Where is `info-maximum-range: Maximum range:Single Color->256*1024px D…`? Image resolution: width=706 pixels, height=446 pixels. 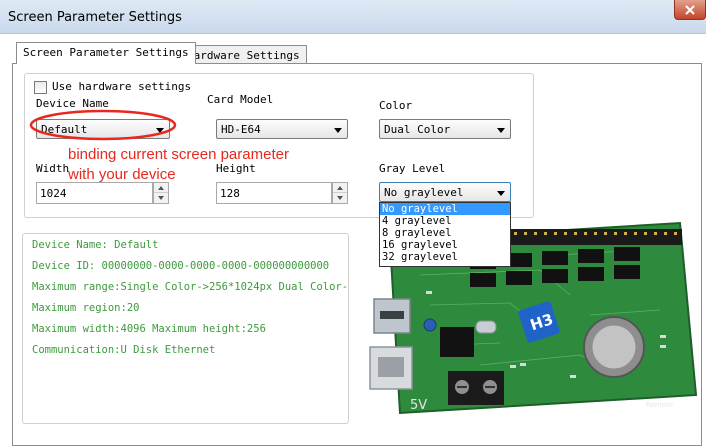 info-maximum-range: Maximum range:Single Color->256*1024px D… is located at coordinates (190, 287).